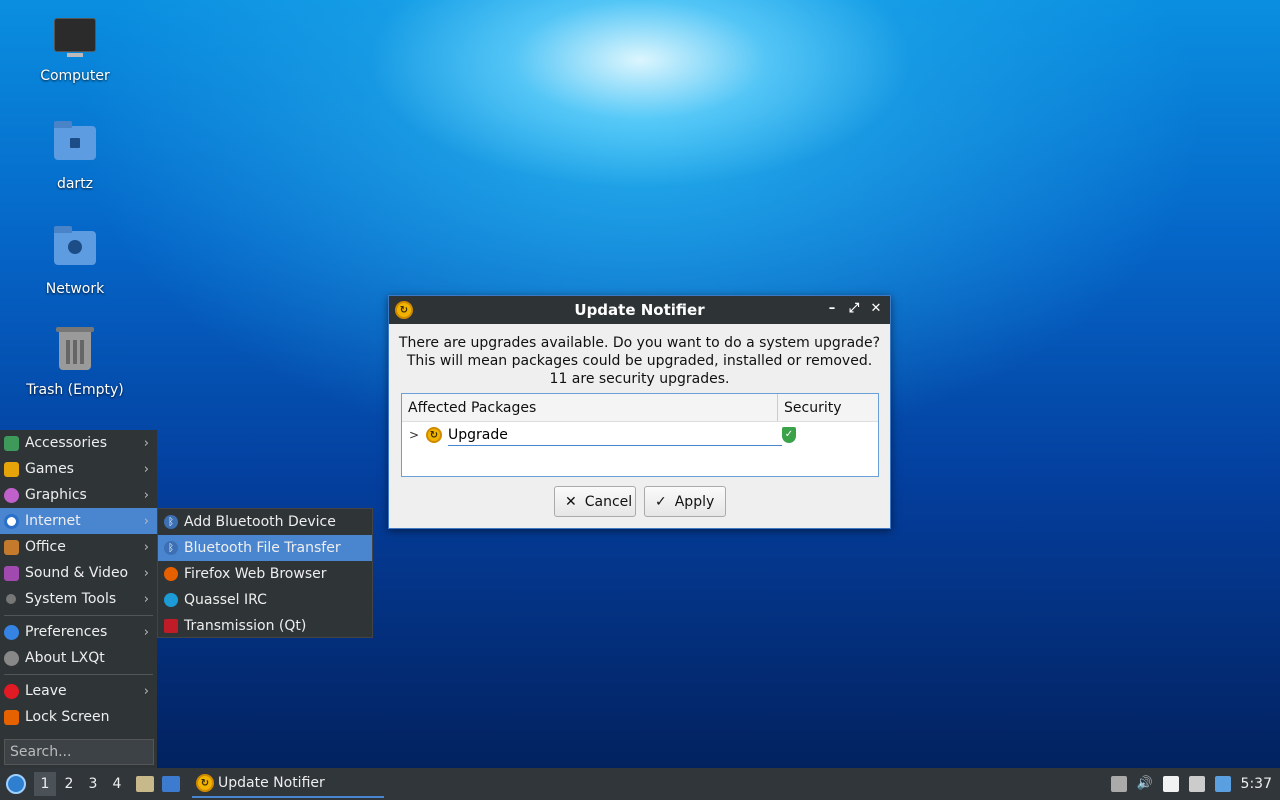 The height and width of the screenshot is (800, 1280). What do you see at coordinates (75, 184) in the screenshot?
I see `desktop-icon-label: dartz` at bounding box center [75, 184].